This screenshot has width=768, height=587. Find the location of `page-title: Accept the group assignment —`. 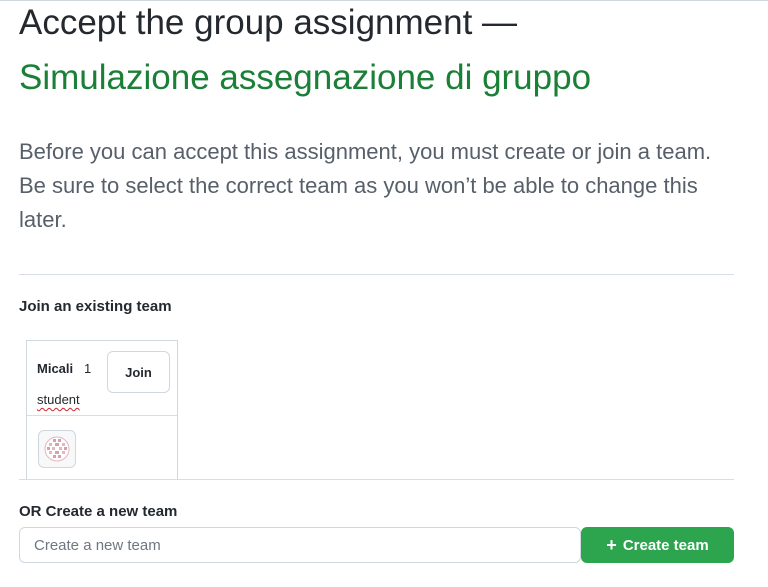

page-title: Accept the group assignment — is located at coordinates (268, 22).